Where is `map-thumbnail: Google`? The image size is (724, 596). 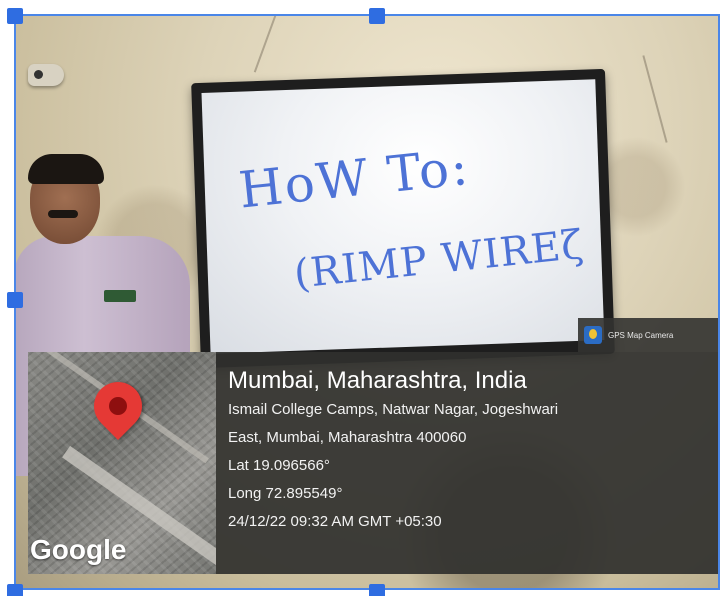
map-thumbnail: Google is located at coordinates (122, 463).